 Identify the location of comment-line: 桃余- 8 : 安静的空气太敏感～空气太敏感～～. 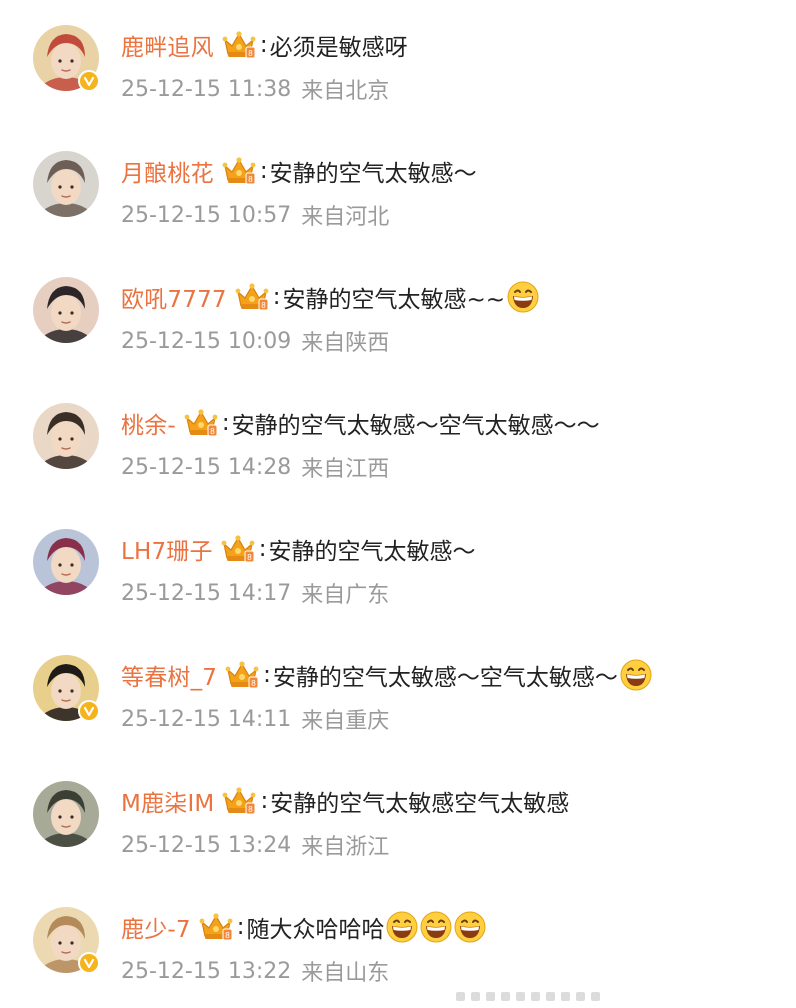
(360, 423).